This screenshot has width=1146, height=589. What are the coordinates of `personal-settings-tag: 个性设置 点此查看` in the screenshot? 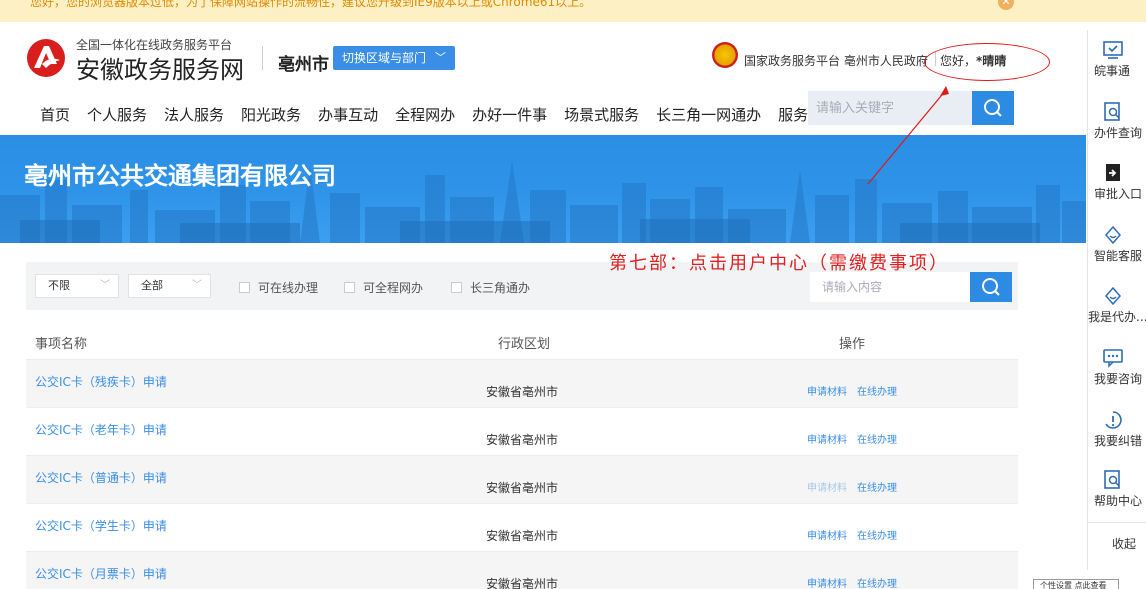 It's located at (1076, 584).